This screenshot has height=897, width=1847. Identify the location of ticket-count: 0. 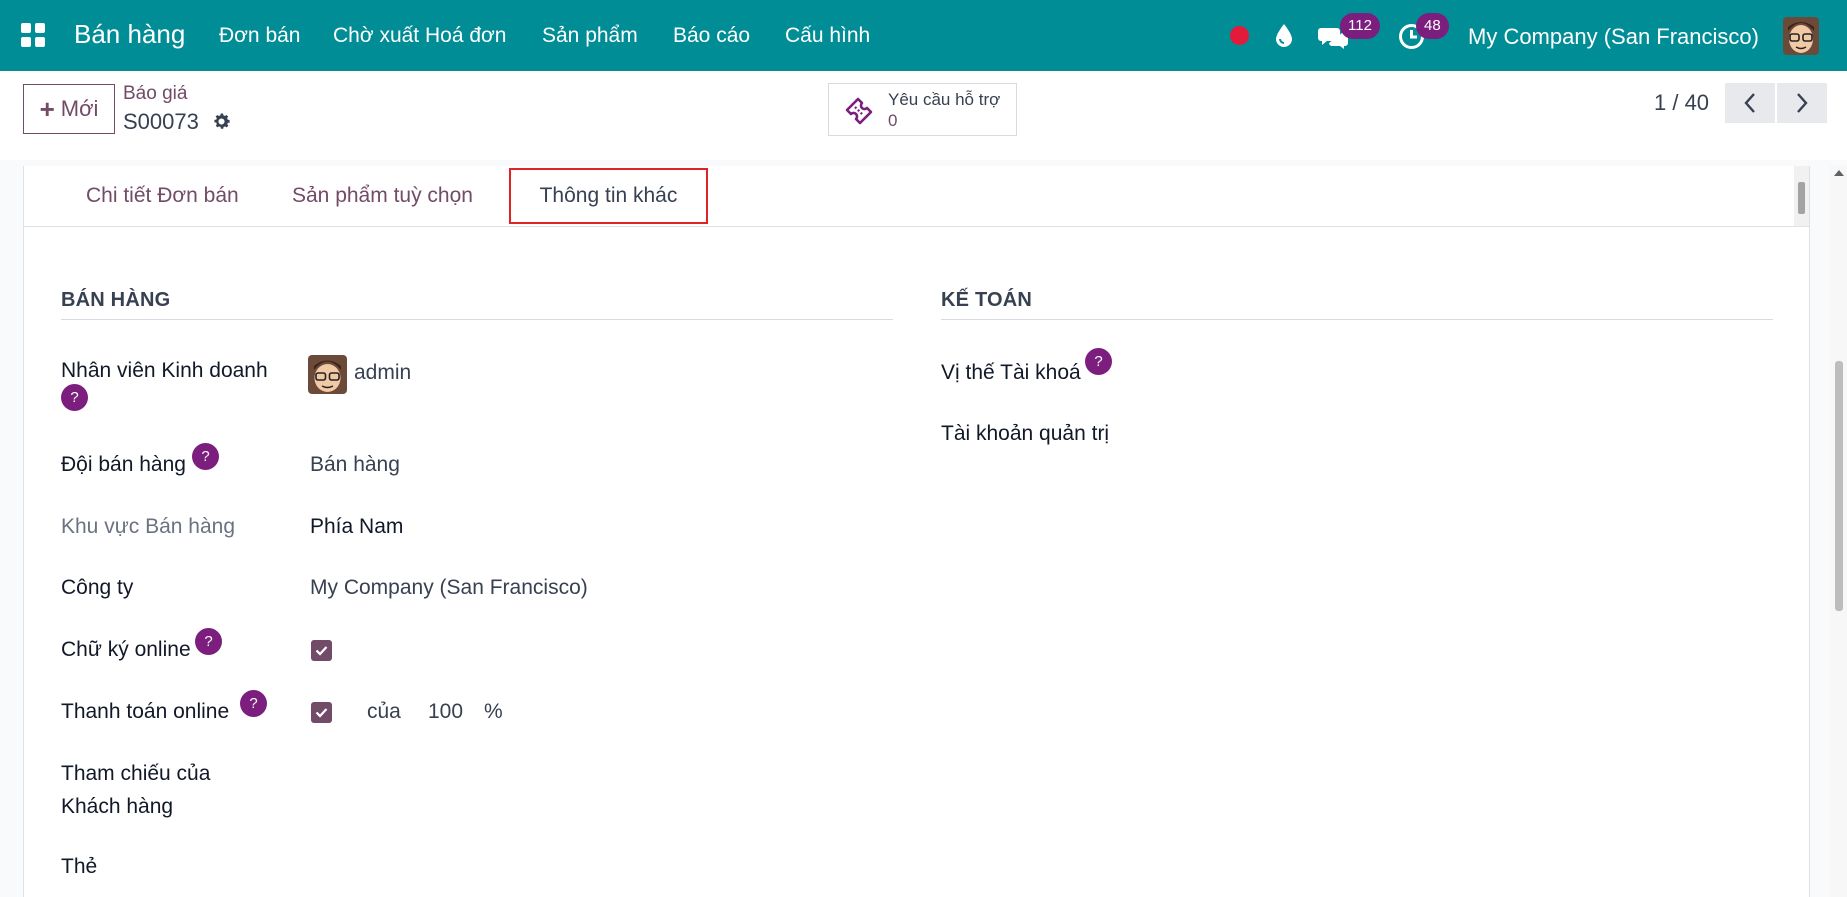
(893, 120).